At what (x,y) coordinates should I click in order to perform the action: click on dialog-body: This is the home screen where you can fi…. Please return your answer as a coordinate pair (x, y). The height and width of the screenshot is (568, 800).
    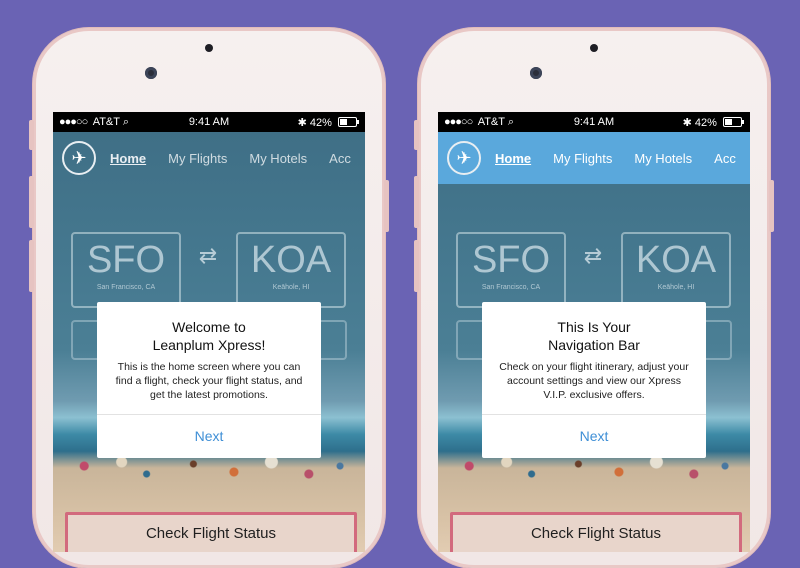
    Looking at the image, I should click on (209, 381).